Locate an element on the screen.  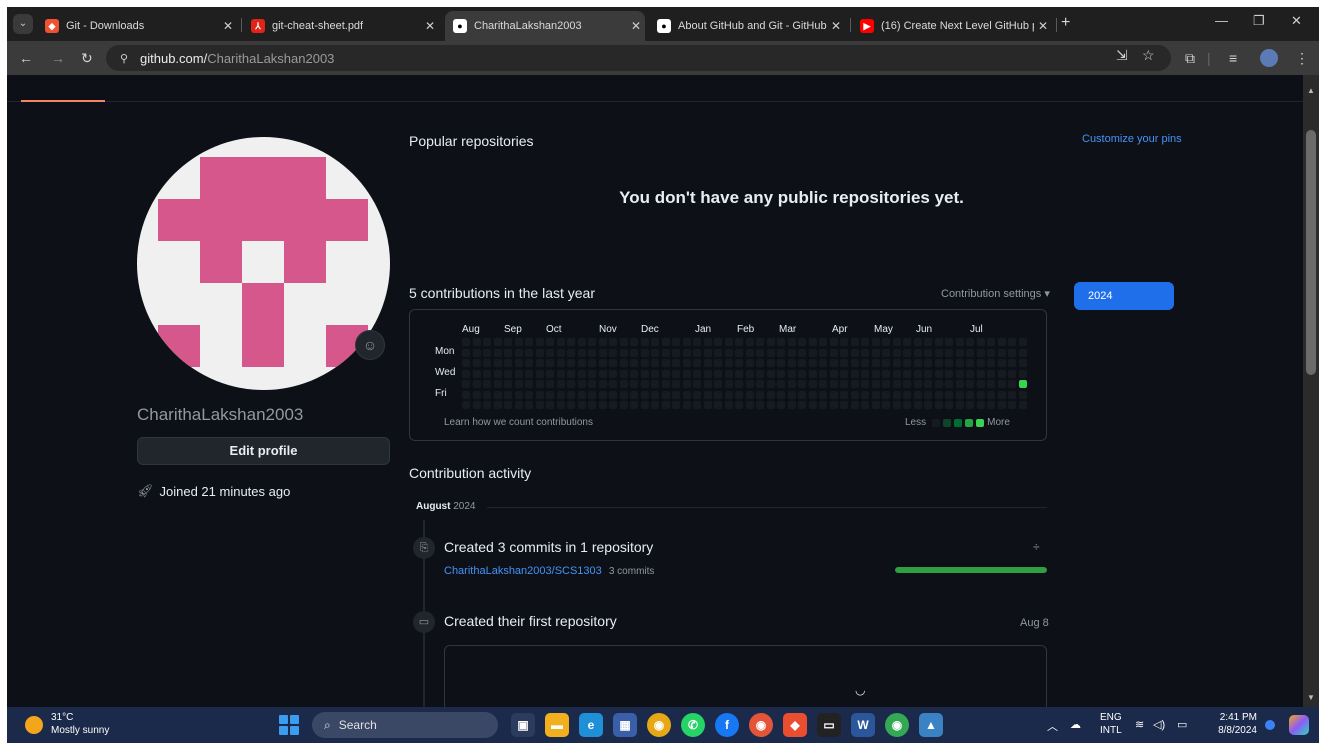
tab-search-icon: ⌄ is located at coordinates (23, 24).